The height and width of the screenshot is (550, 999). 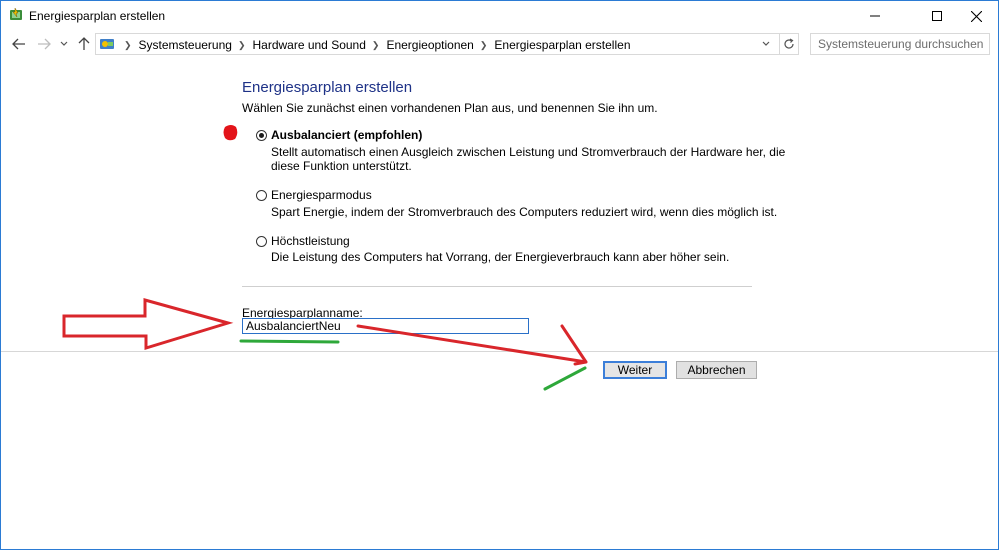 I want to click on up-arrow-icon, so click(x=84, y=43).